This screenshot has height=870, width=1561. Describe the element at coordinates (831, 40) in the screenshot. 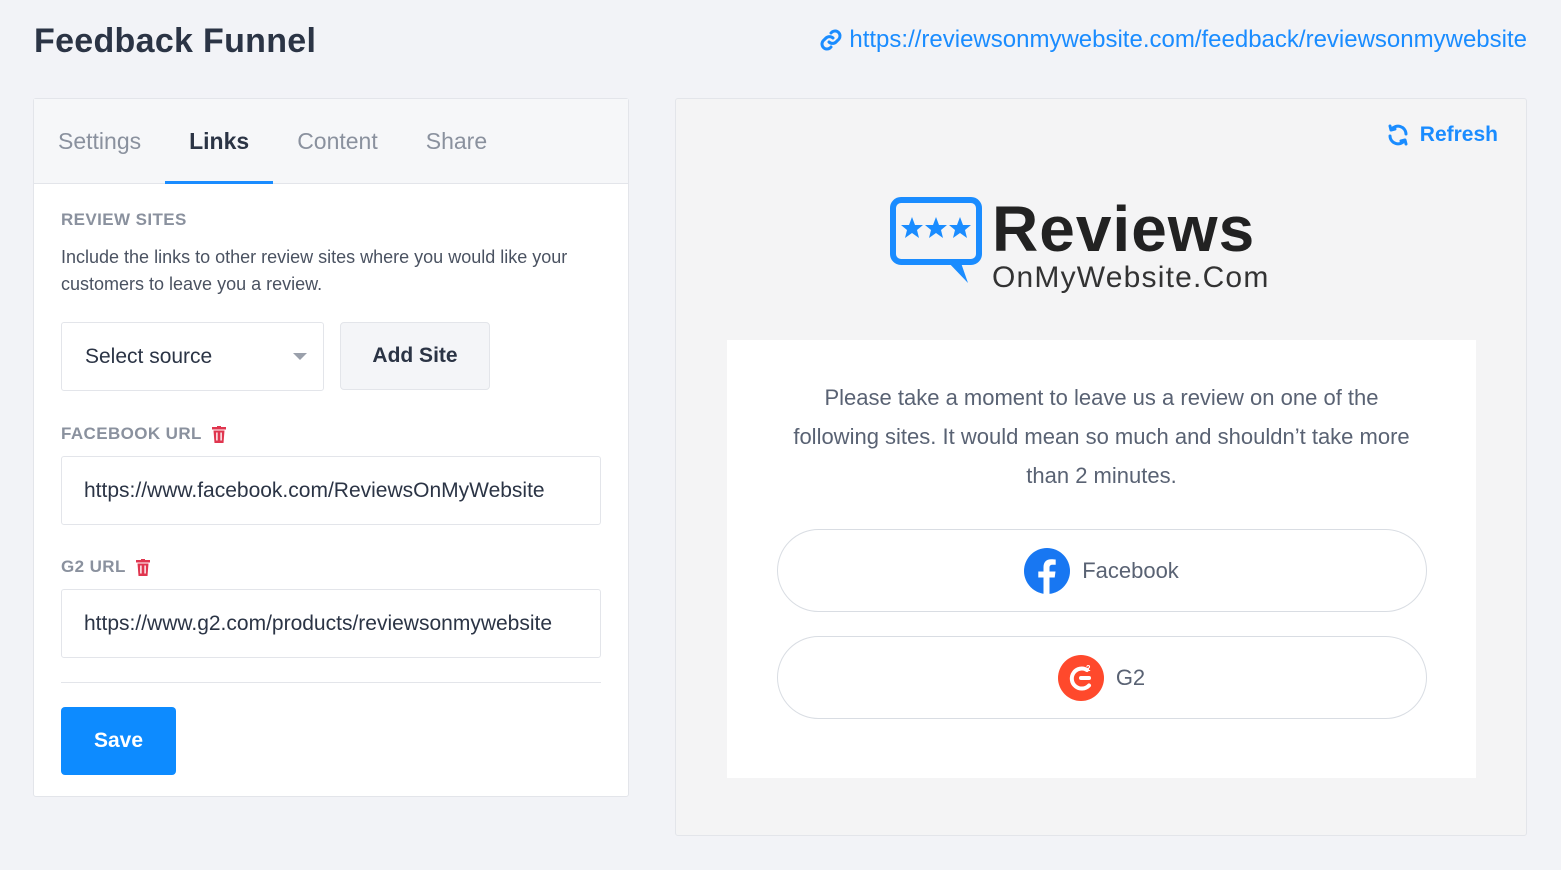

I see `link-icon` at that location.